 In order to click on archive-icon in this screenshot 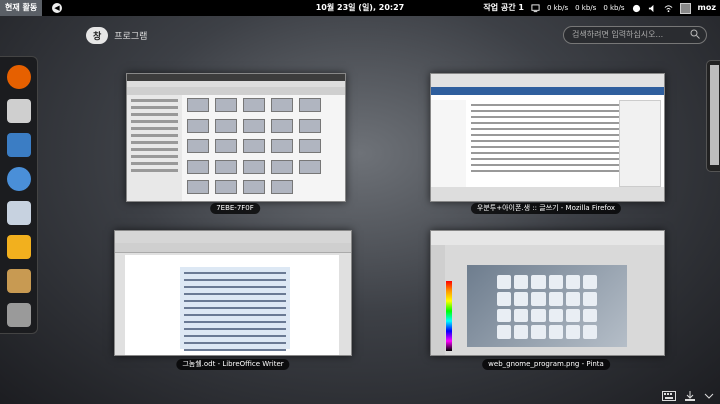, I will do `click(19, 281)`.